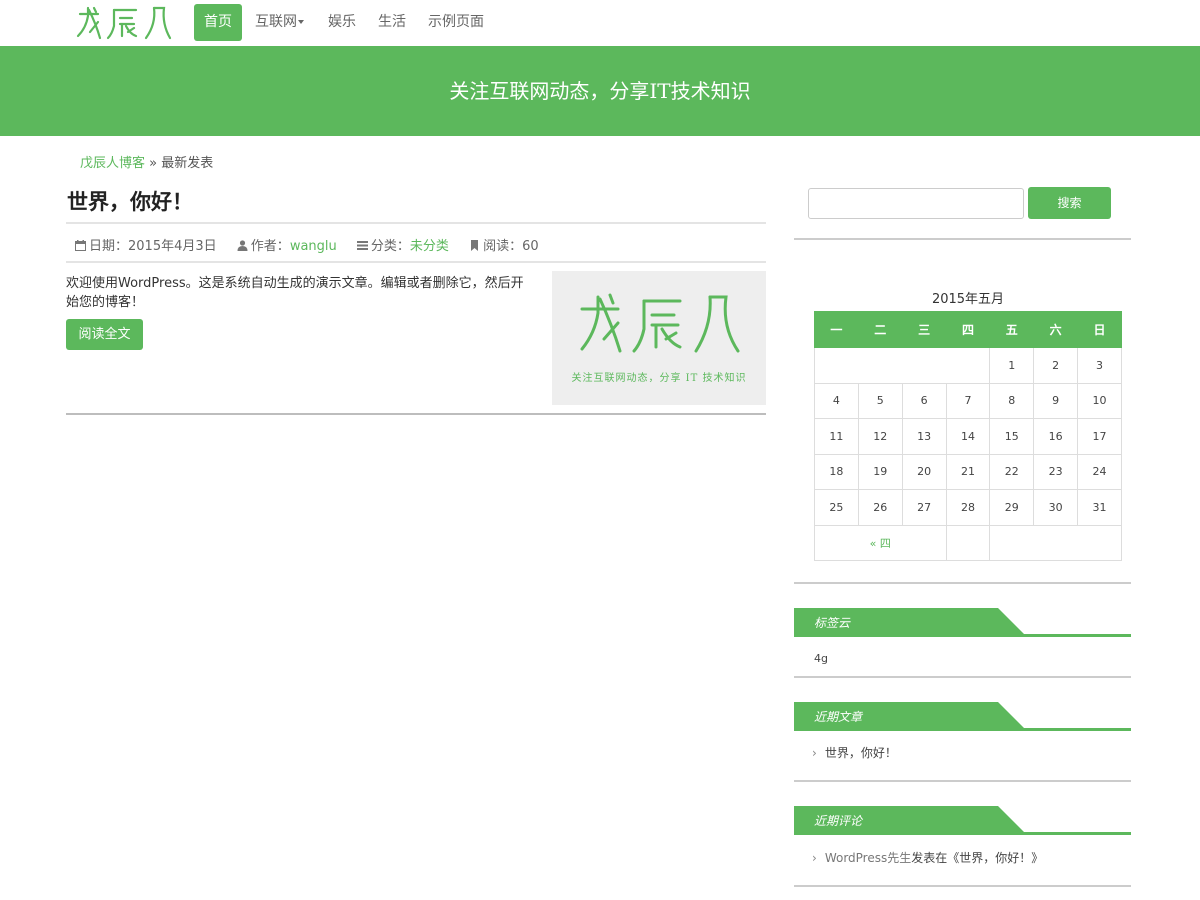  What do you see at coordinates (868, 858) in the screenshot?
I see `comment-author-link: WordPress先生` at bounding box center [868, 858].